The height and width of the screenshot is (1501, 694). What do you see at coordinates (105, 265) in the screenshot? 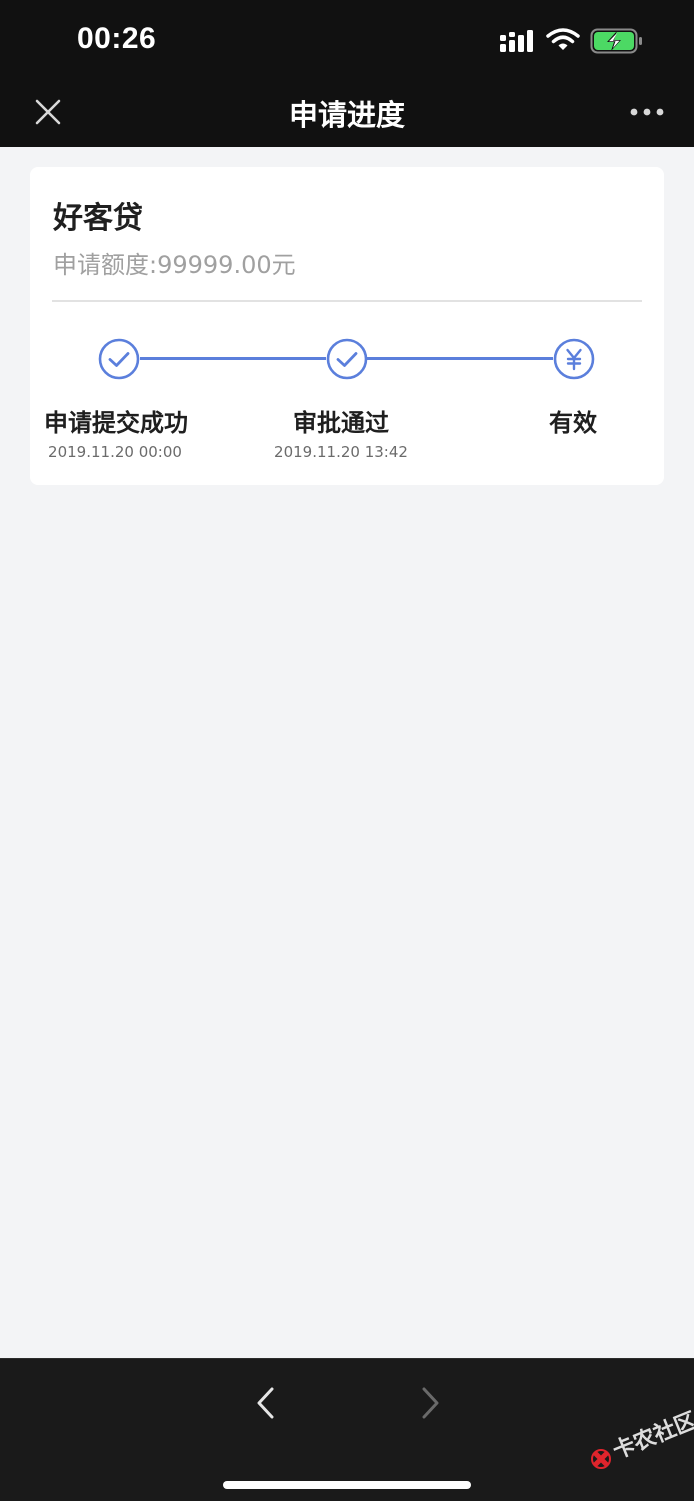
I see `amount-label: 申请额度:` at bounding box center [105, 265].